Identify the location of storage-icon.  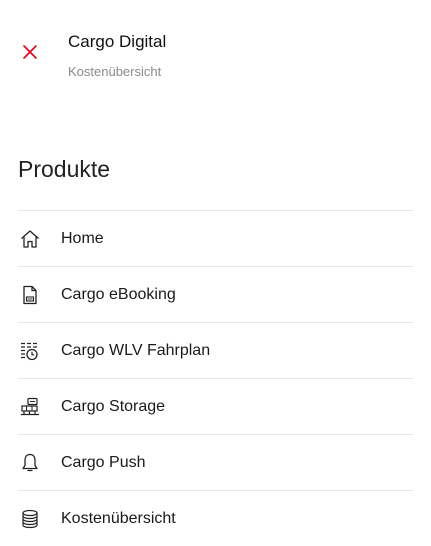
(30, 407).